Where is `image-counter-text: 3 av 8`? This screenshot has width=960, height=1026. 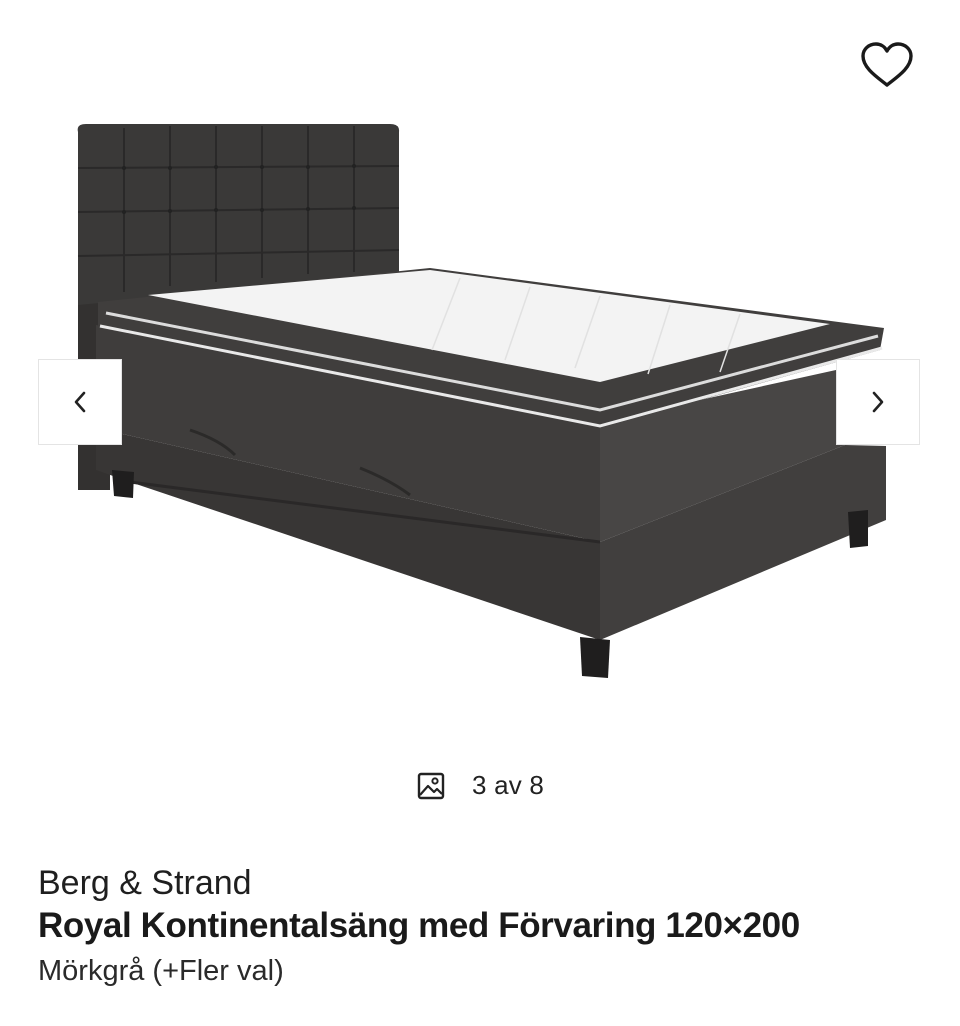 image-counter-text: 3 av 8 is located at coordinates (508, 785).